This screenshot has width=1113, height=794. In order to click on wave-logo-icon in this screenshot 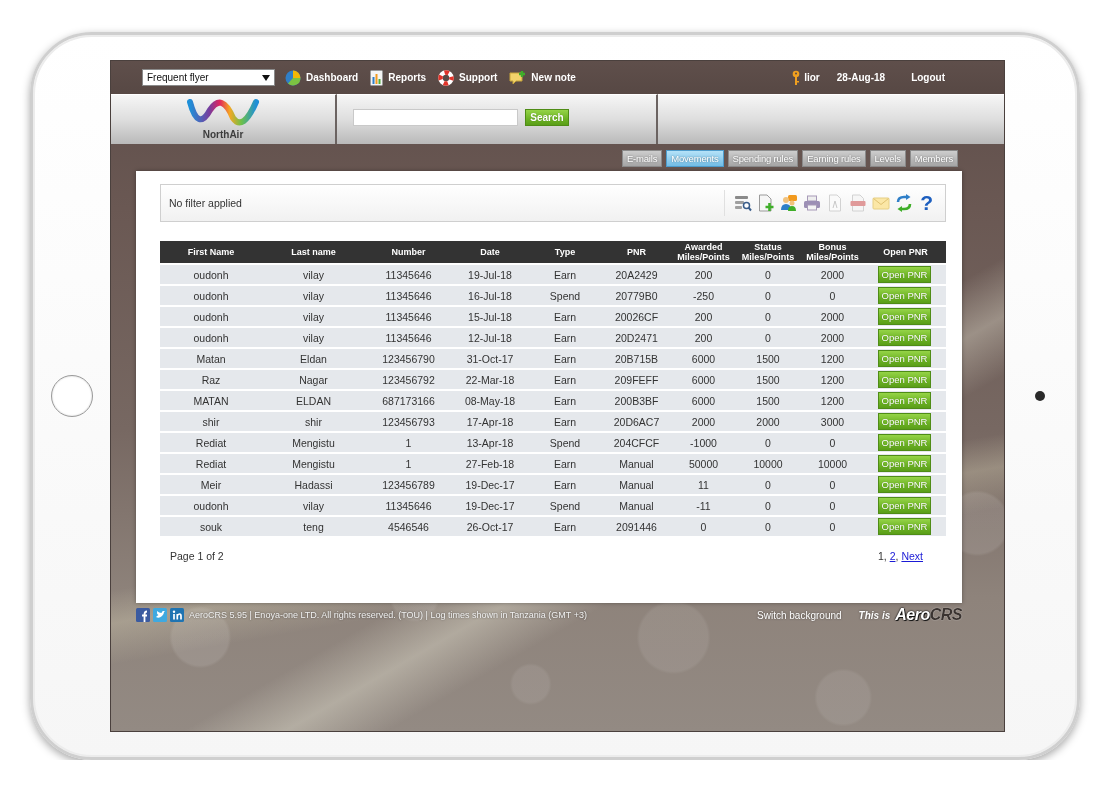, I will do `click(223, 113)`.